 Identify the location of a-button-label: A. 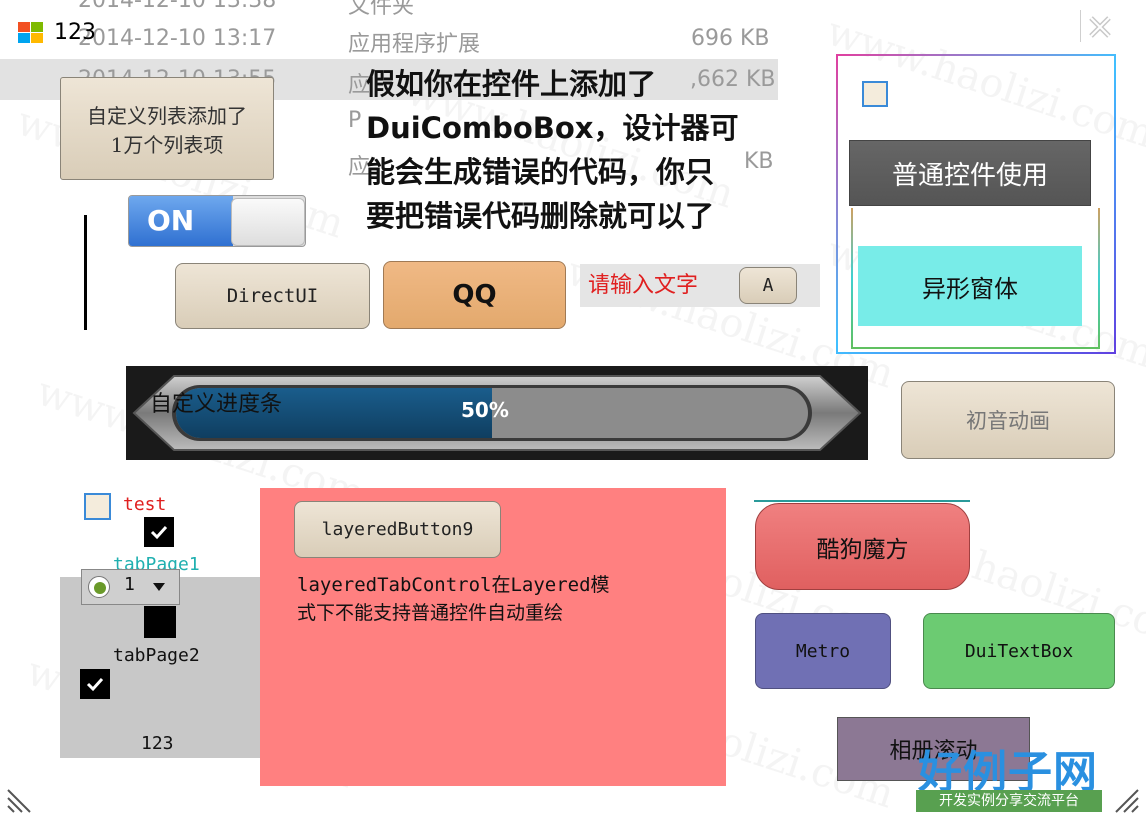
(768, 285).